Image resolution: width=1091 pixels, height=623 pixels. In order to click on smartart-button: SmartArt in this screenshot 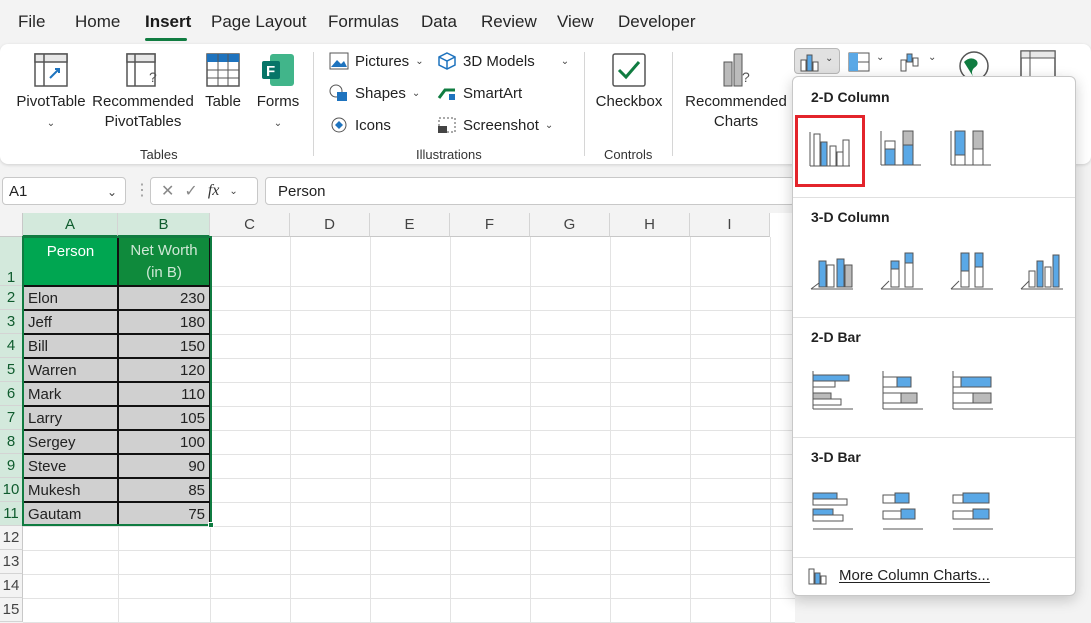, I will do `click(479, 93)`.